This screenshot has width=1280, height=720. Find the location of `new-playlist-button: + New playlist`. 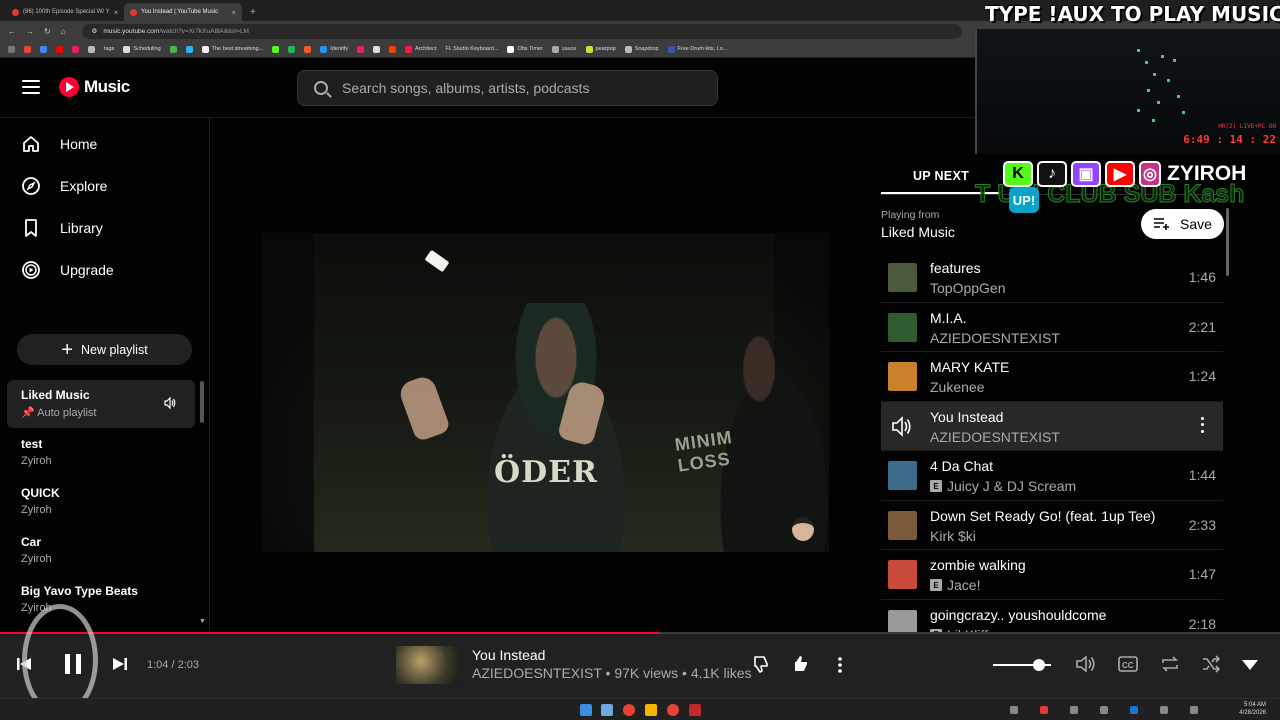

new-playlist-button: + New playlist is located at coordinates (104, 349).